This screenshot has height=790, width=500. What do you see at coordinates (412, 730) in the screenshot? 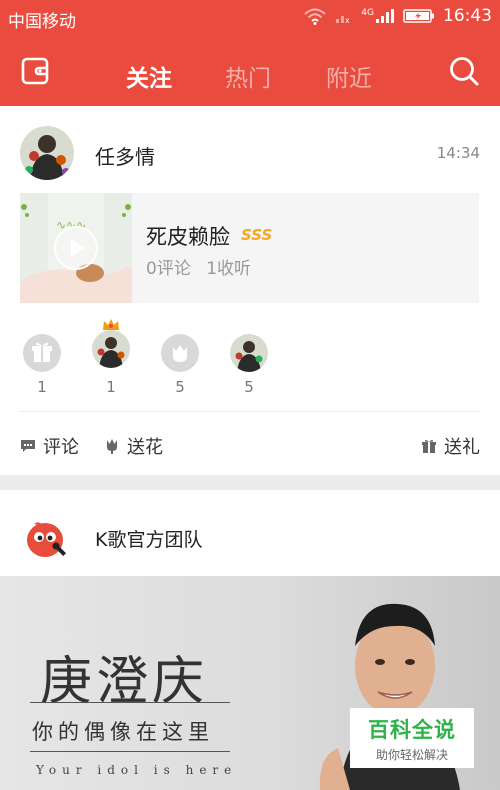
I see `watermark-title: 百科全说` at bounding box center [412, 730].